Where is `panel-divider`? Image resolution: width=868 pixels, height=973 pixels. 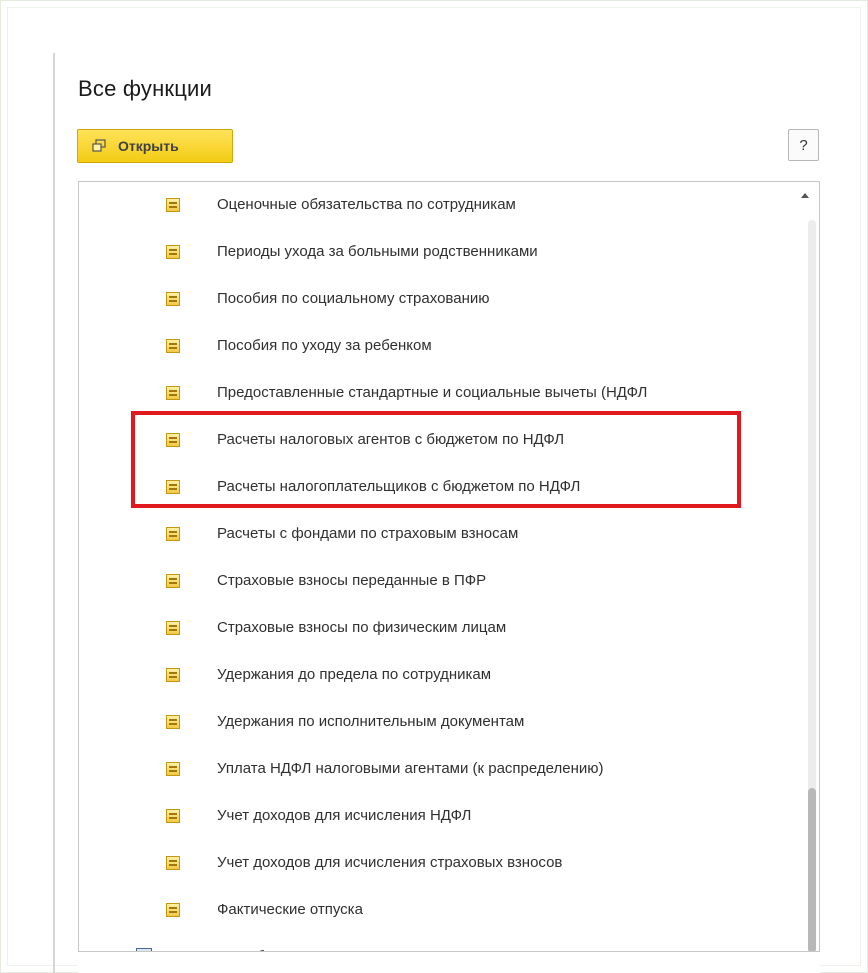 panel-divider is located at coordinates (54, 513).